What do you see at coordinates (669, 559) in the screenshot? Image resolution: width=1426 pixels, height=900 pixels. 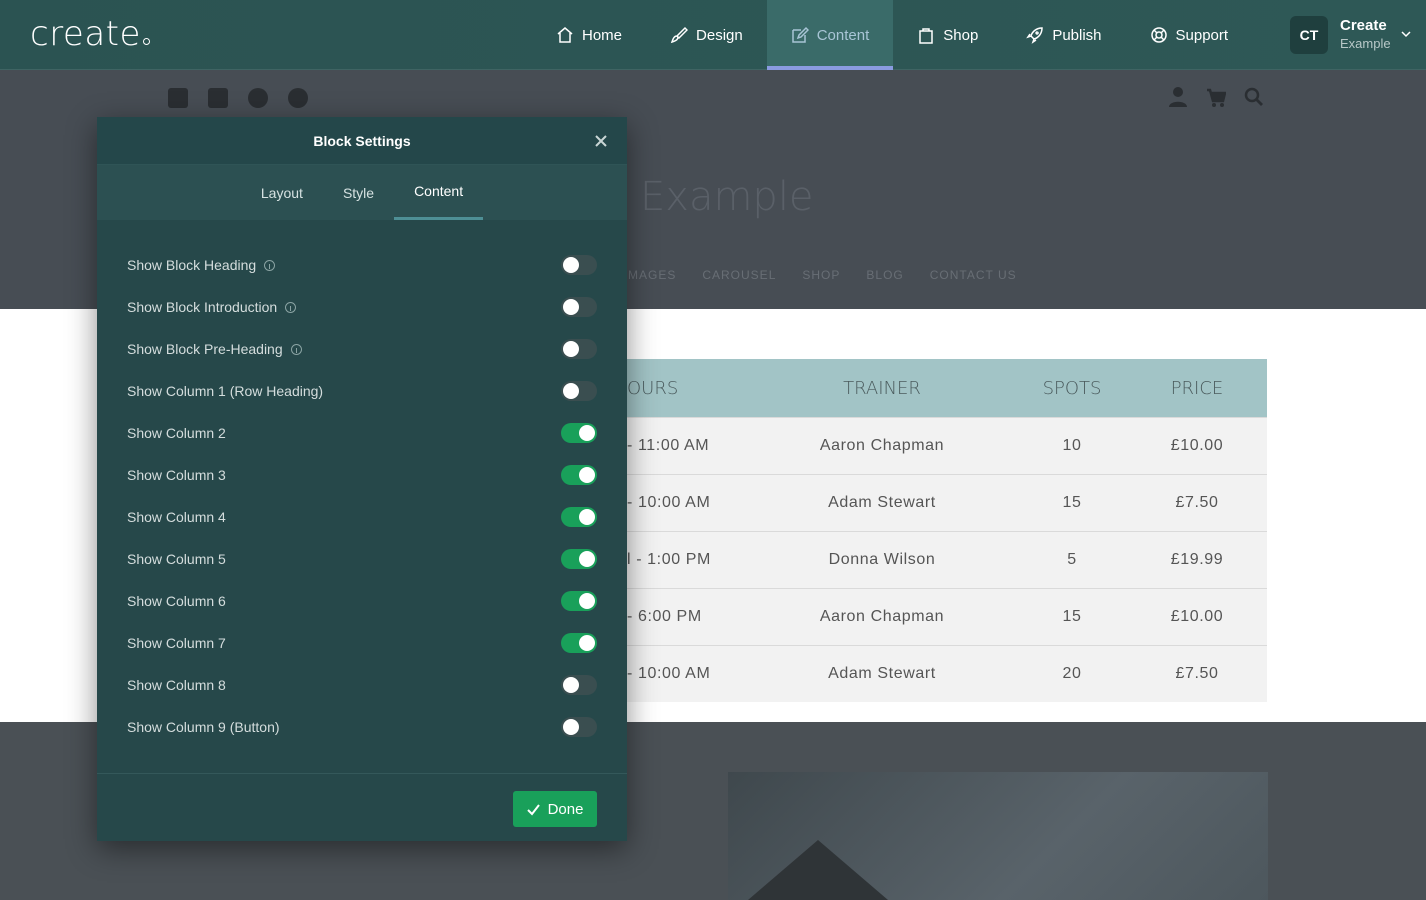 I see `table-cell: l - 1:00 PM` at bounding box center [669, 559].